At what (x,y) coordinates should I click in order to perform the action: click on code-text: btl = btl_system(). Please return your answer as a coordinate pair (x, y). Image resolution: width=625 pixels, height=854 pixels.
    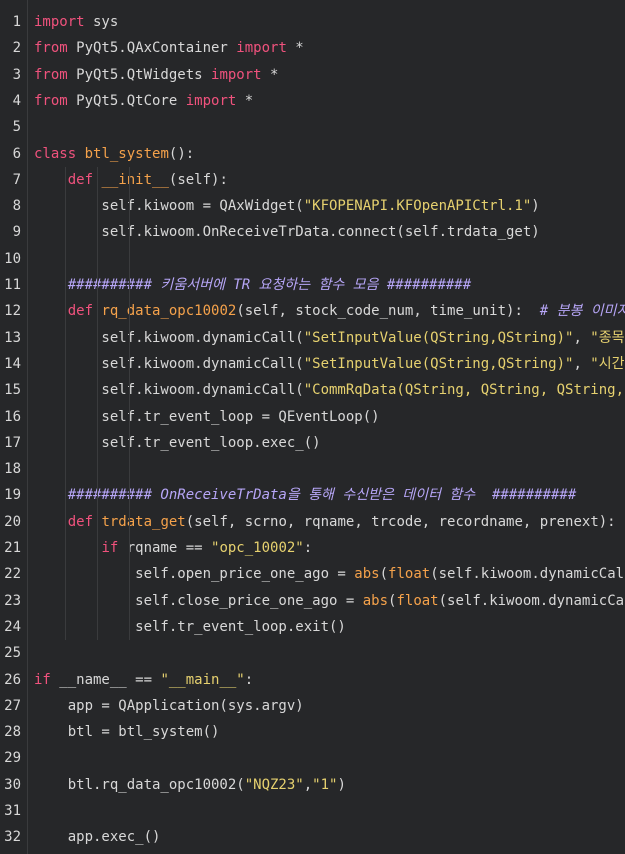
    Looking at the image, I should click on (127, 732).